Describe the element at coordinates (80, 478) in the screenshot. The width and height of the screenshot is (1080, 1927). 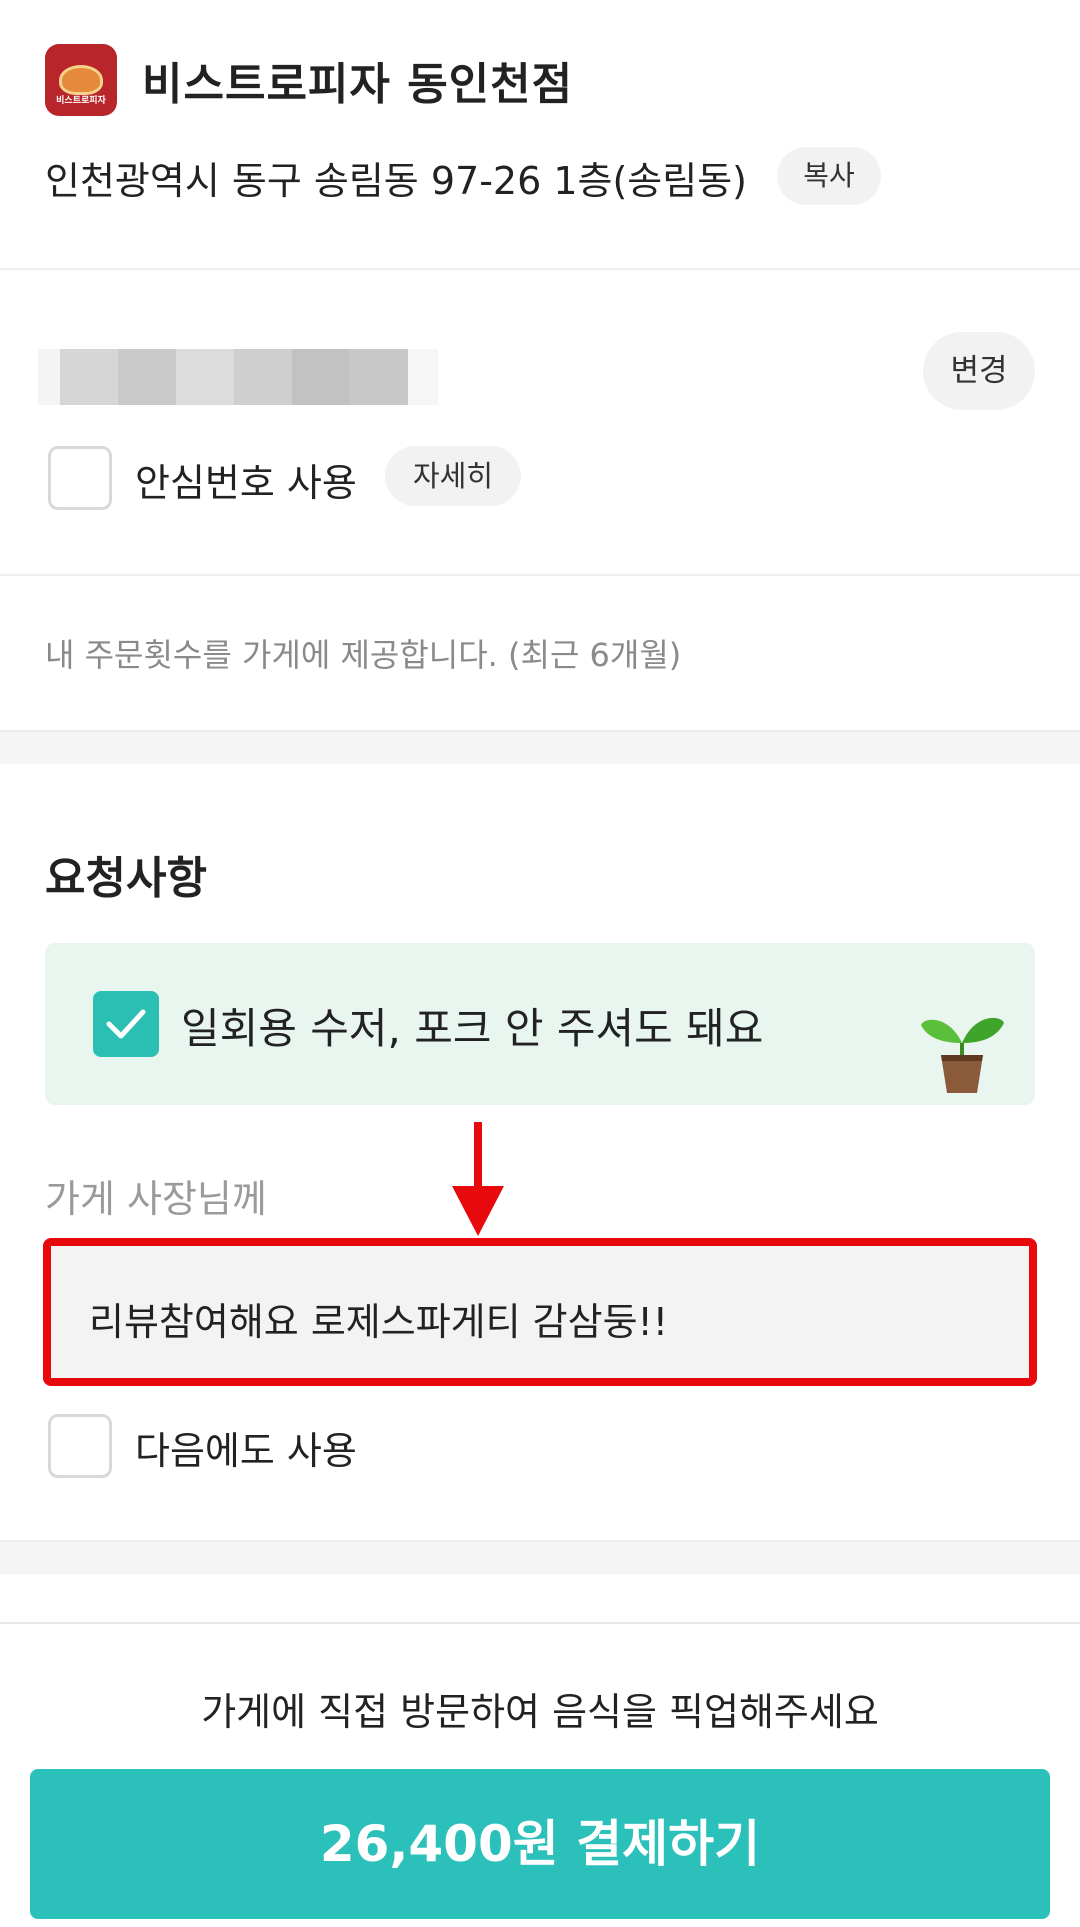
I see `safe-number-checkbox` at that location.